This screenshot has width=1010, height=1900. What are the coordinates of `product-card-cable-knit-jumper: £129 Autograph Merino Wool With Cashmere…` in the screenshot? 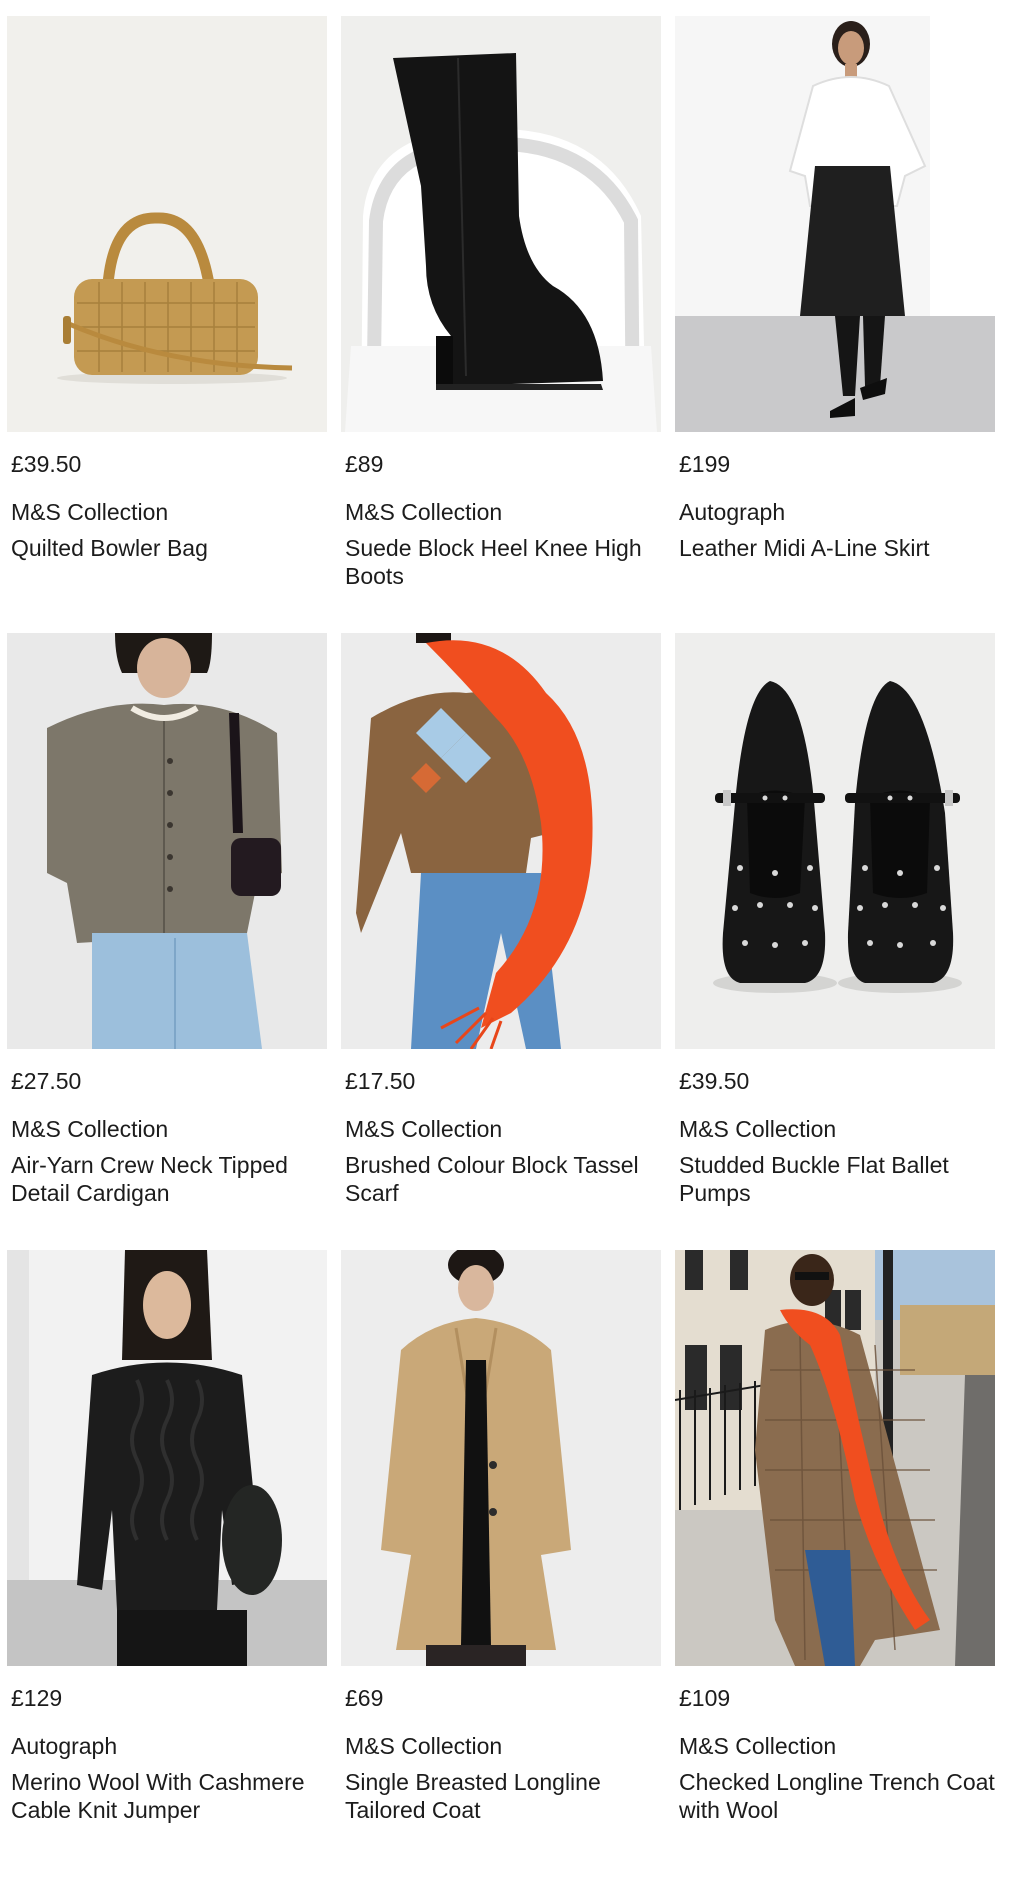 It's located at (167, 1558).